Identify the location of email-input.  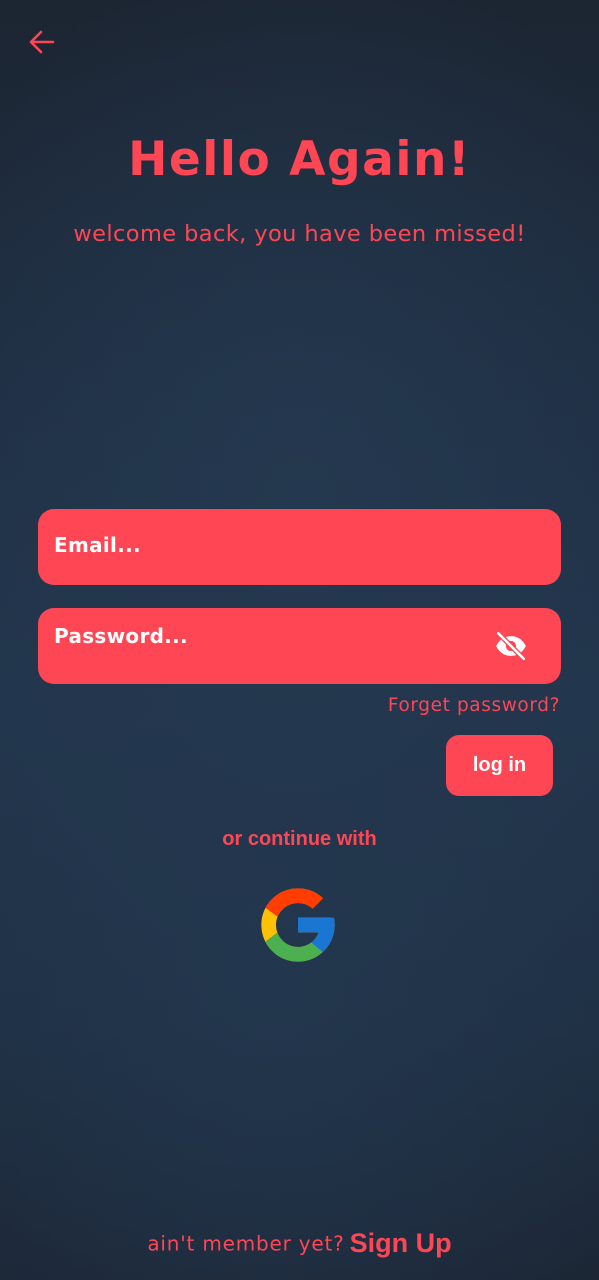
(264, 545).